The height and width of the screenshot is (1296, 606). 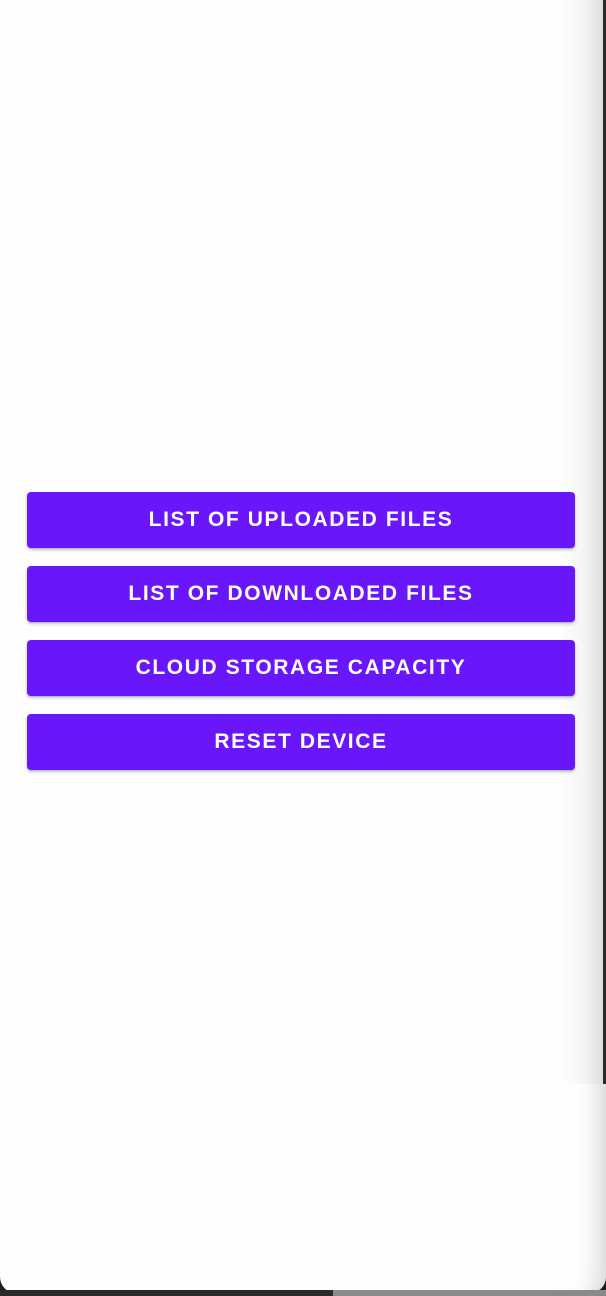 What do you see at coordinates (469, 1293) in the screenshot?
I see `bottom-edge-right` at bounding box center [469, 1293].